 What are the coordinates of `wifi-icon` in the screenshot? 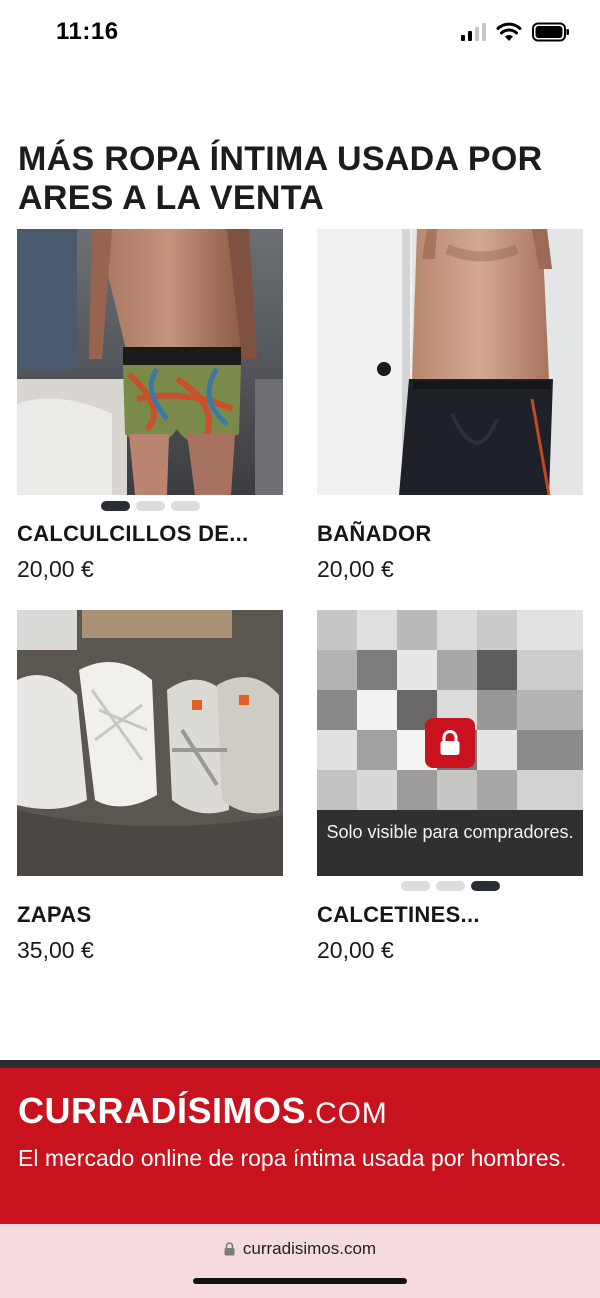 It's located at (509, 31).